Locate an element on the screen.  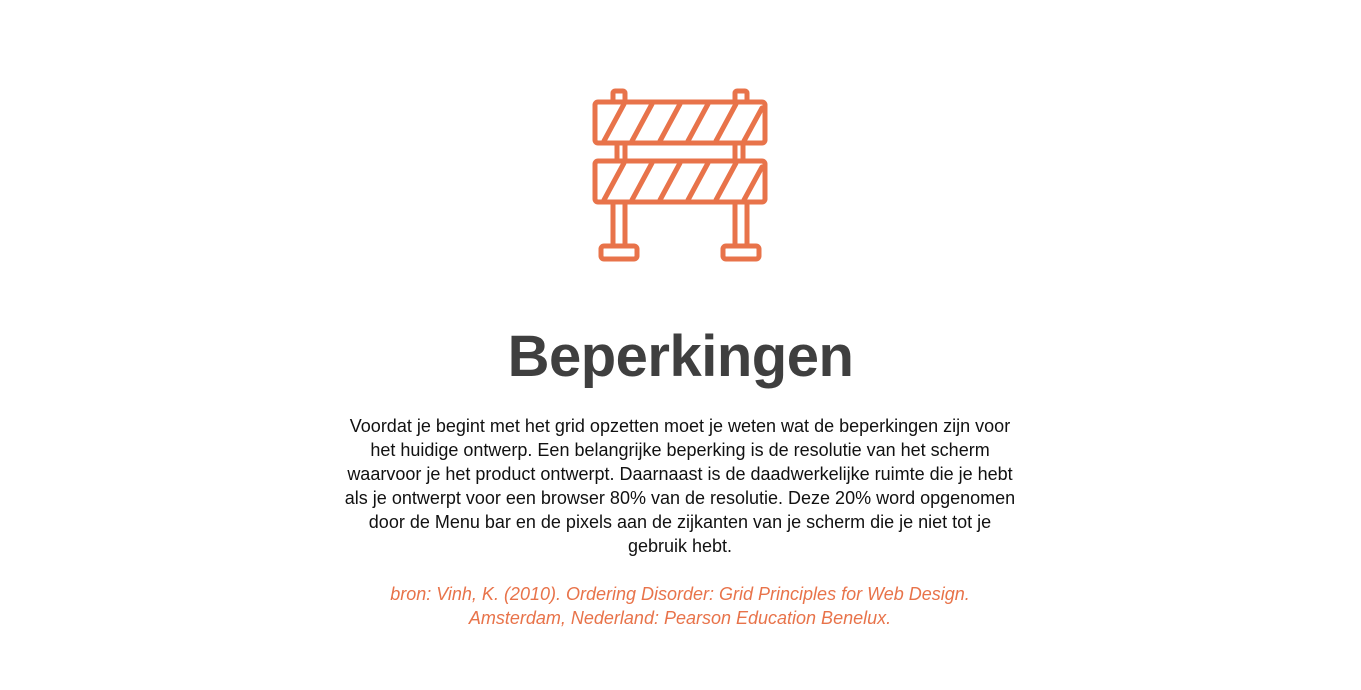
road-barrier-icon is located at coordinates (680, 176).